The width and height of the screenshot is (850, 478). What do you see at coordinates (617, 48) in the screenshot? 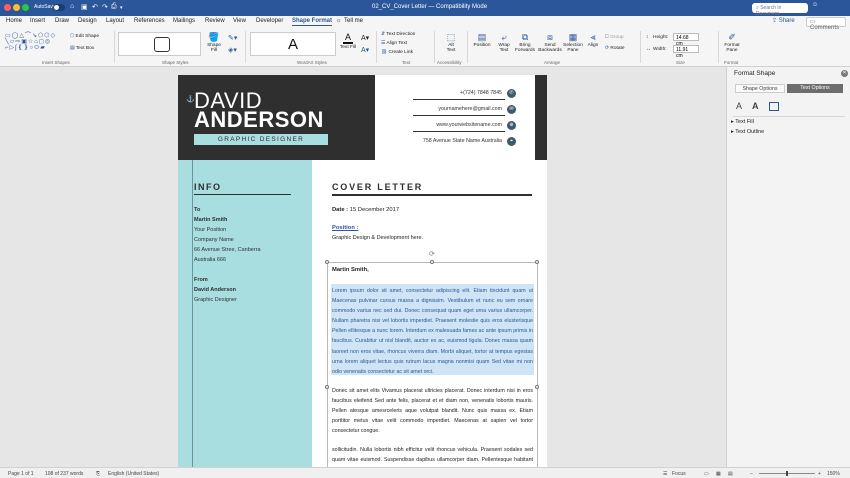
I see `rotate-label: Rotate` at bounding box center [617, 48].